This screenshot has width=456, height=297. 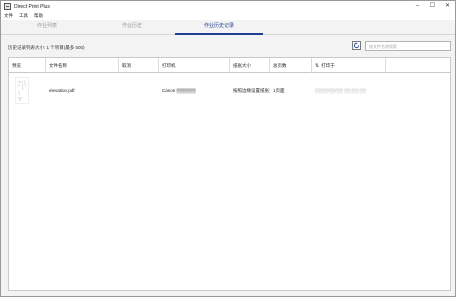 I want to click on history-count-label: 历史记录列表大小: 1 个项目(最多 500), so click(x=46, y=47).